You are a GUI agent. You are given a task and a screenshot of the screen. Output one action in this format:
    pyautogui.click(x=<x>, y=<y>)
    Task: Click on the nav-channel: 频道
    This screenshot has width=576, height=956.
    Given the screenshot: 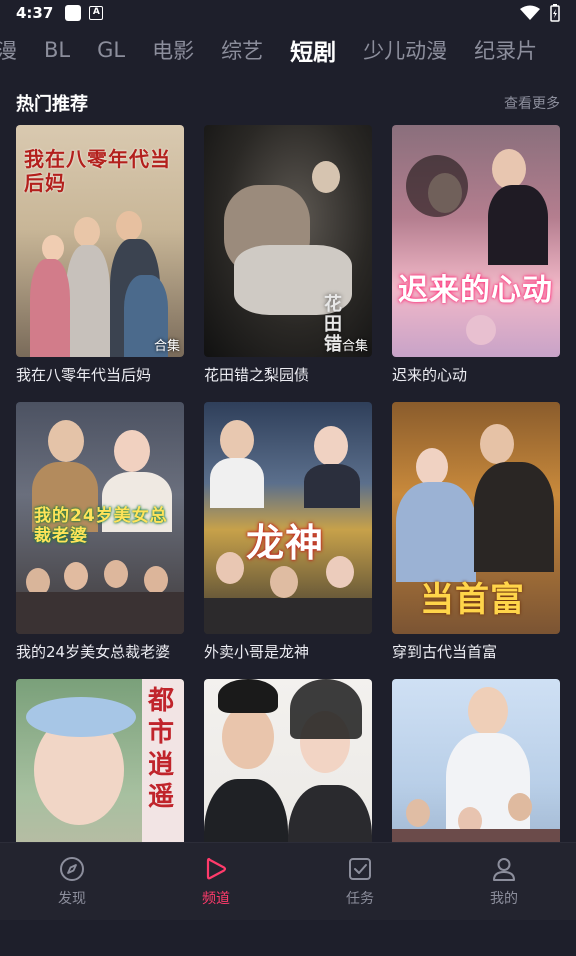 What is the action you would take?
    pyautogui.click(x=216, y=882)
    